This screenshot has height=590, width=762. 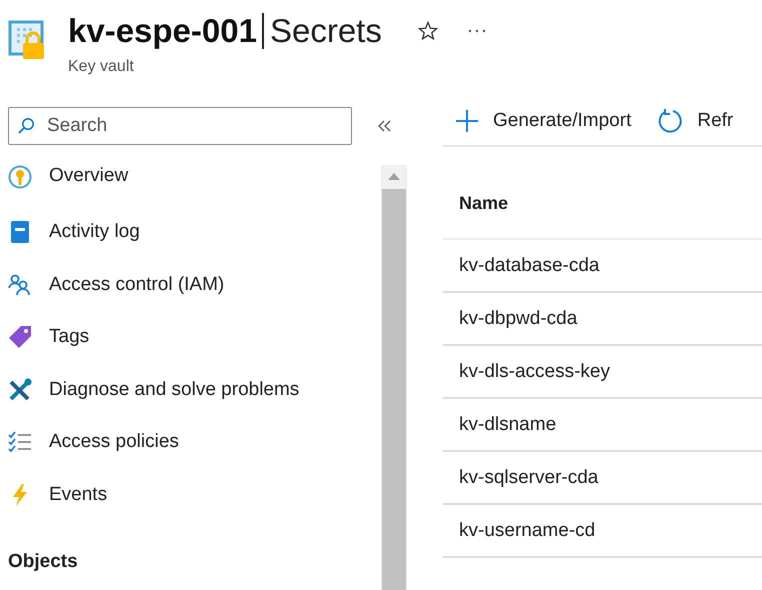 I want to click on refresh-icon, so click(x=670, y=121).